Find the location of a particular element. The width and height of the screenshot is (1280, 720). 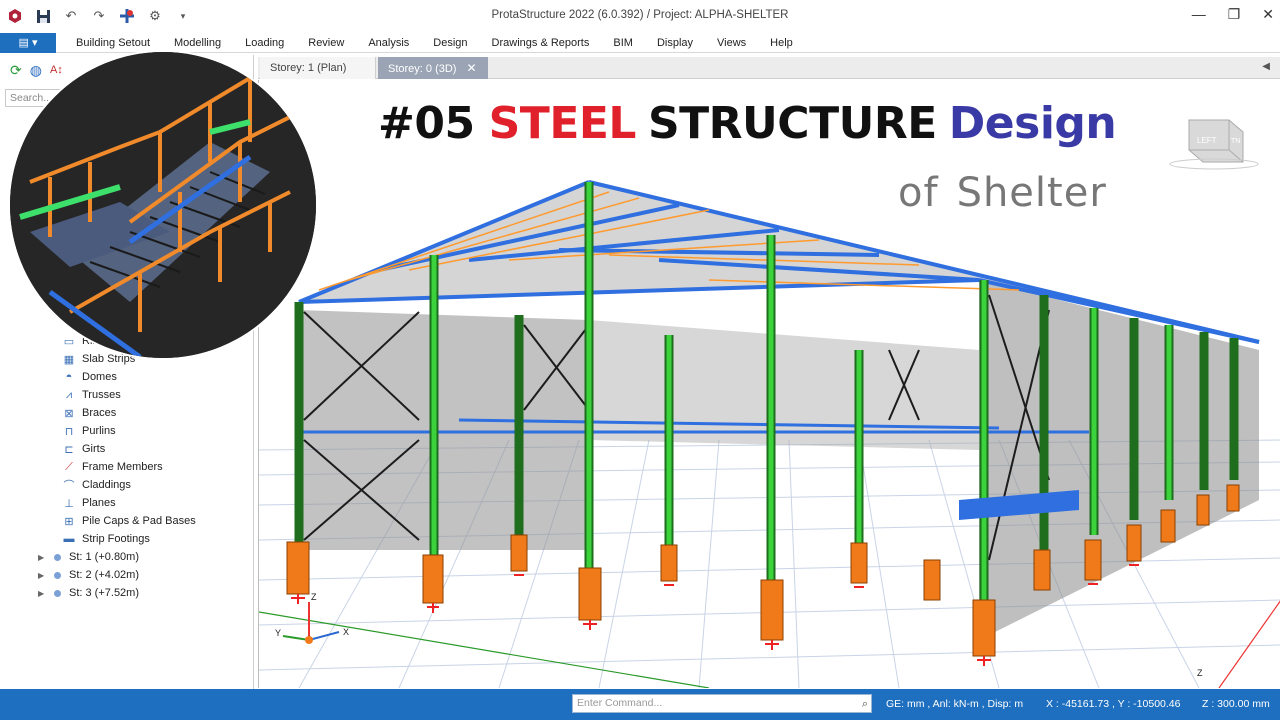

brace-icon: ⊠ is located at coordinates (69, 413).